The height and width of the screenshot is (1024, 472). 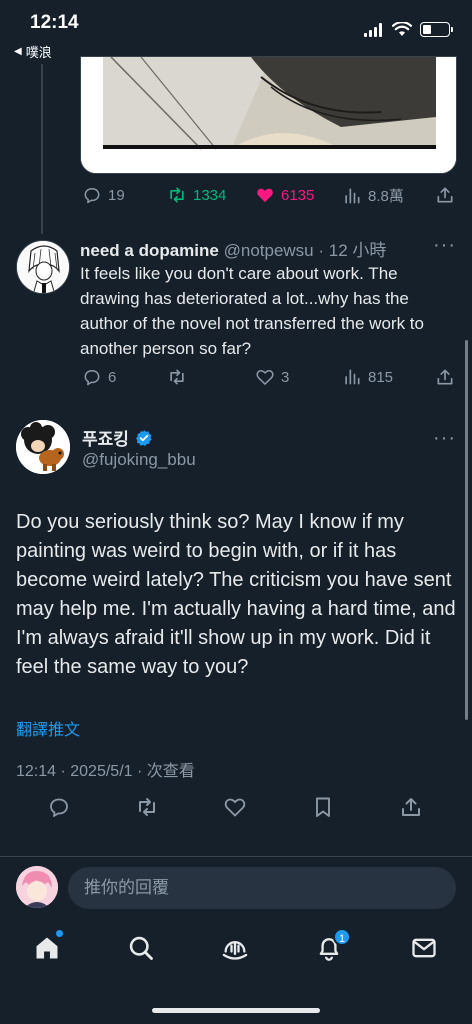 I want to click on verified-icon, so click(x=143, y=437).